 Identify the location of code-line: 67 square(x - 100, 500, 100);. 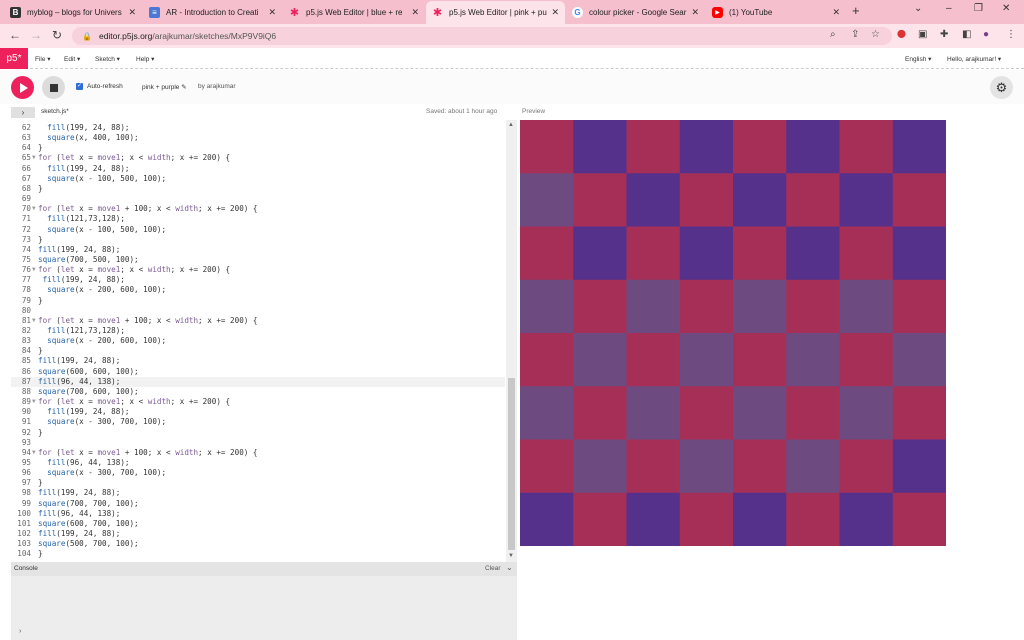
(258, 179).